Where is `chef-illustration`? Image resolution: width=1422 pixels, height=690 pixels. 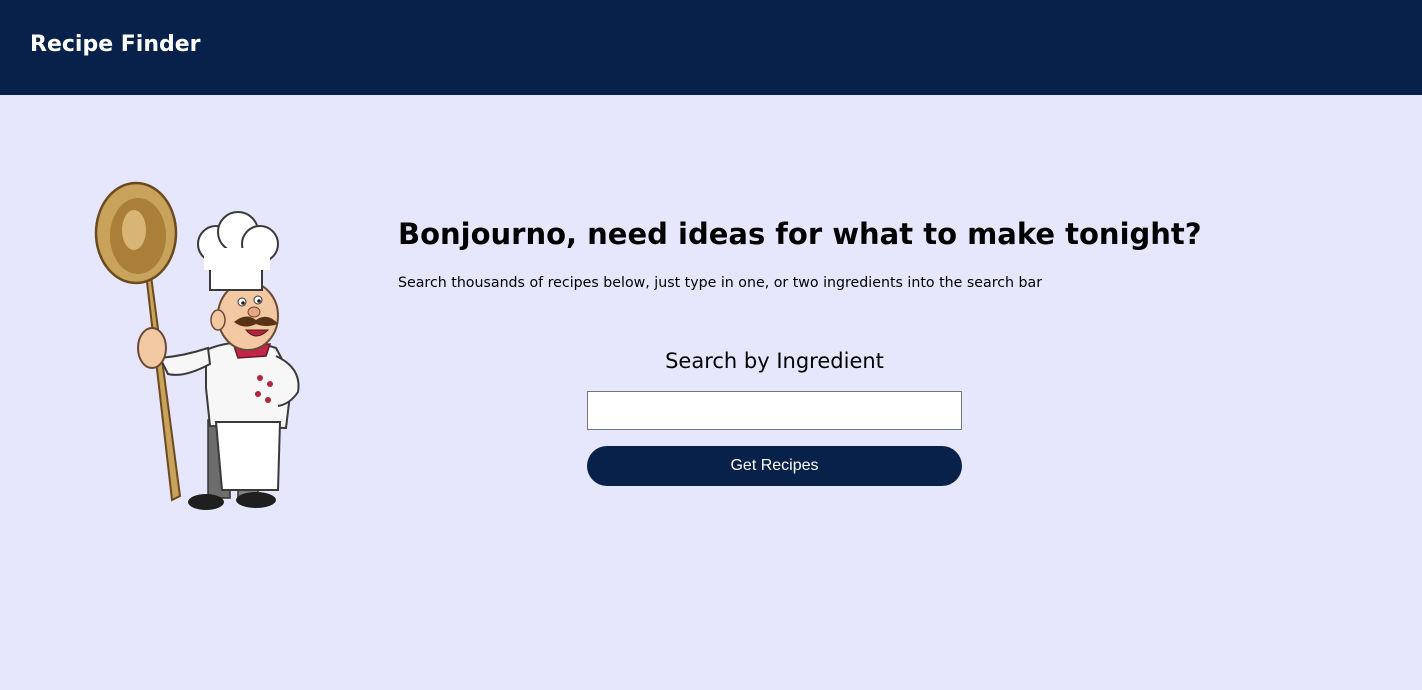
chef-illustration is located at coordinates (197, 345).